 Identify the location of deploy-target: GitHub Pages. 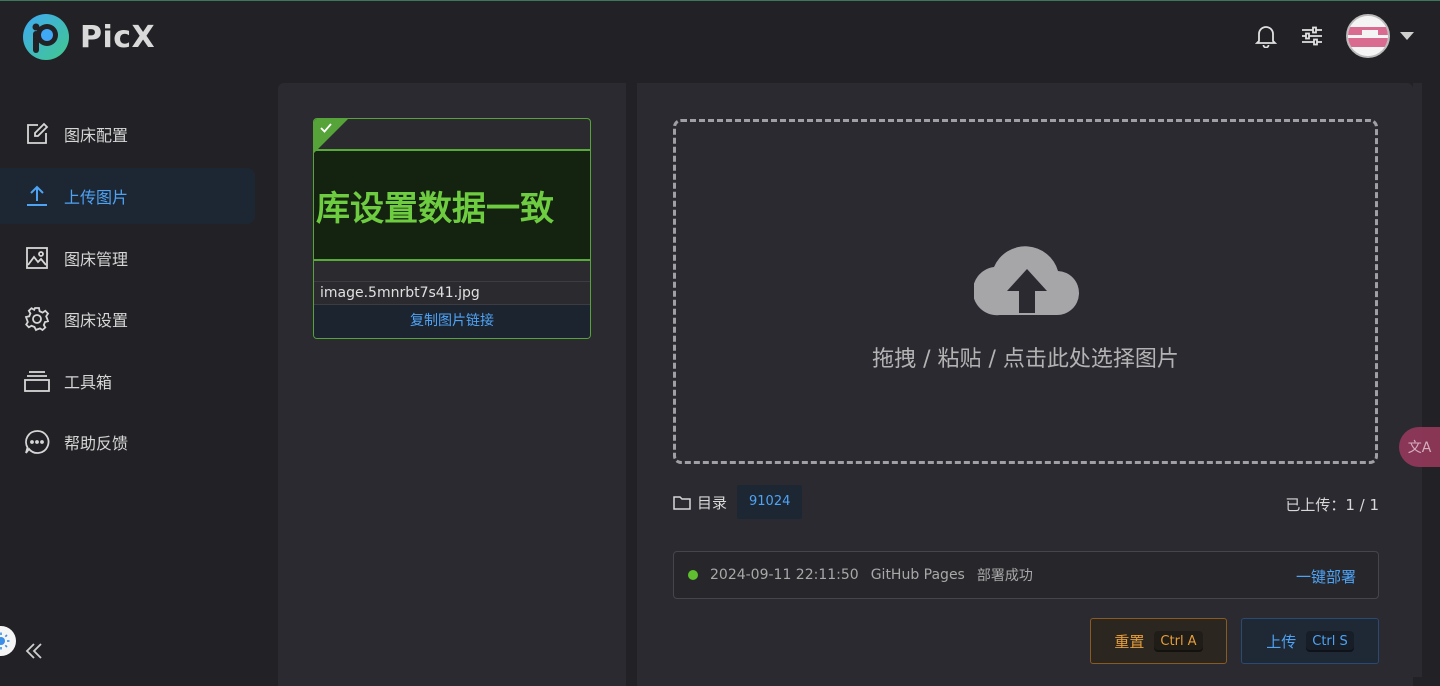
(917, 575).